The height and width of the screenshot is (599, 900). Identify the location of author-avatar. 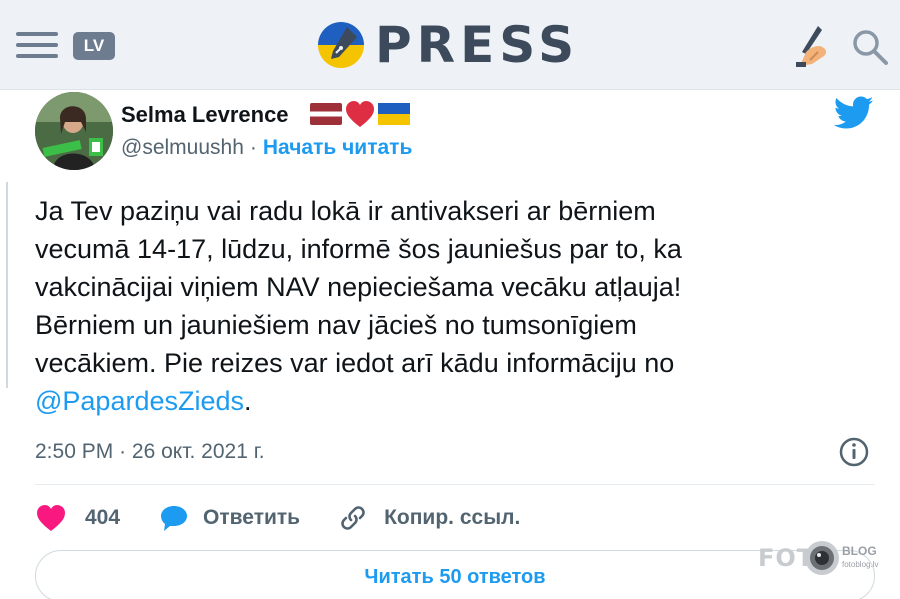
(74, 131).